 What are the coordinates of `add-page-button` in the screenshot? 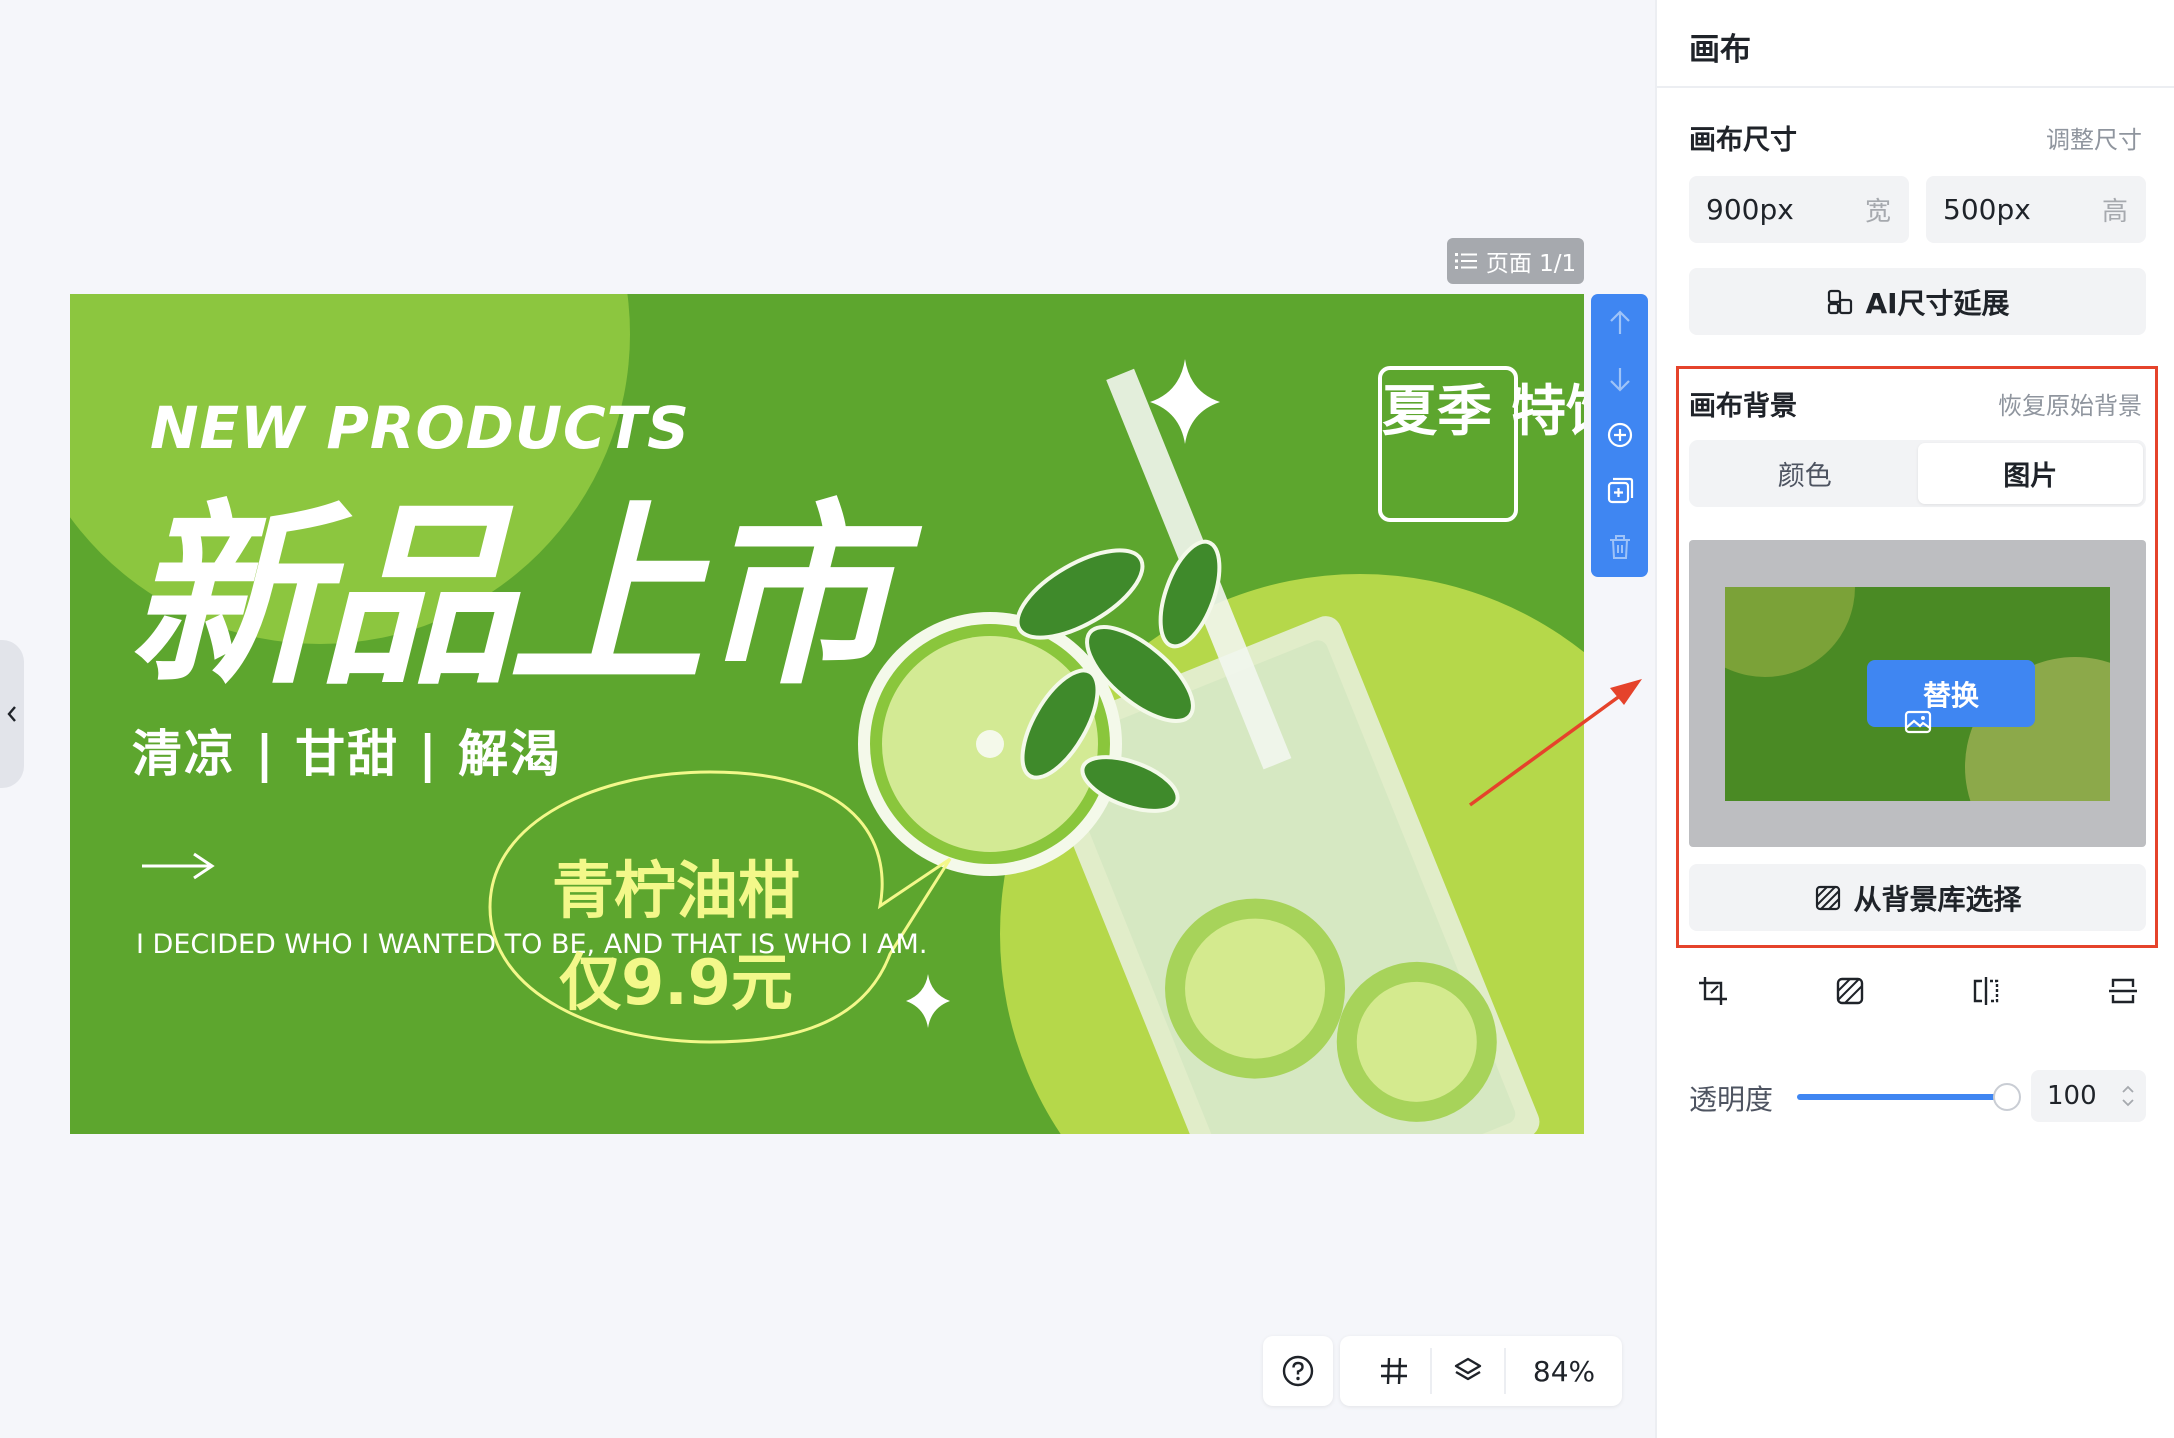 It's located at (1620, 435).